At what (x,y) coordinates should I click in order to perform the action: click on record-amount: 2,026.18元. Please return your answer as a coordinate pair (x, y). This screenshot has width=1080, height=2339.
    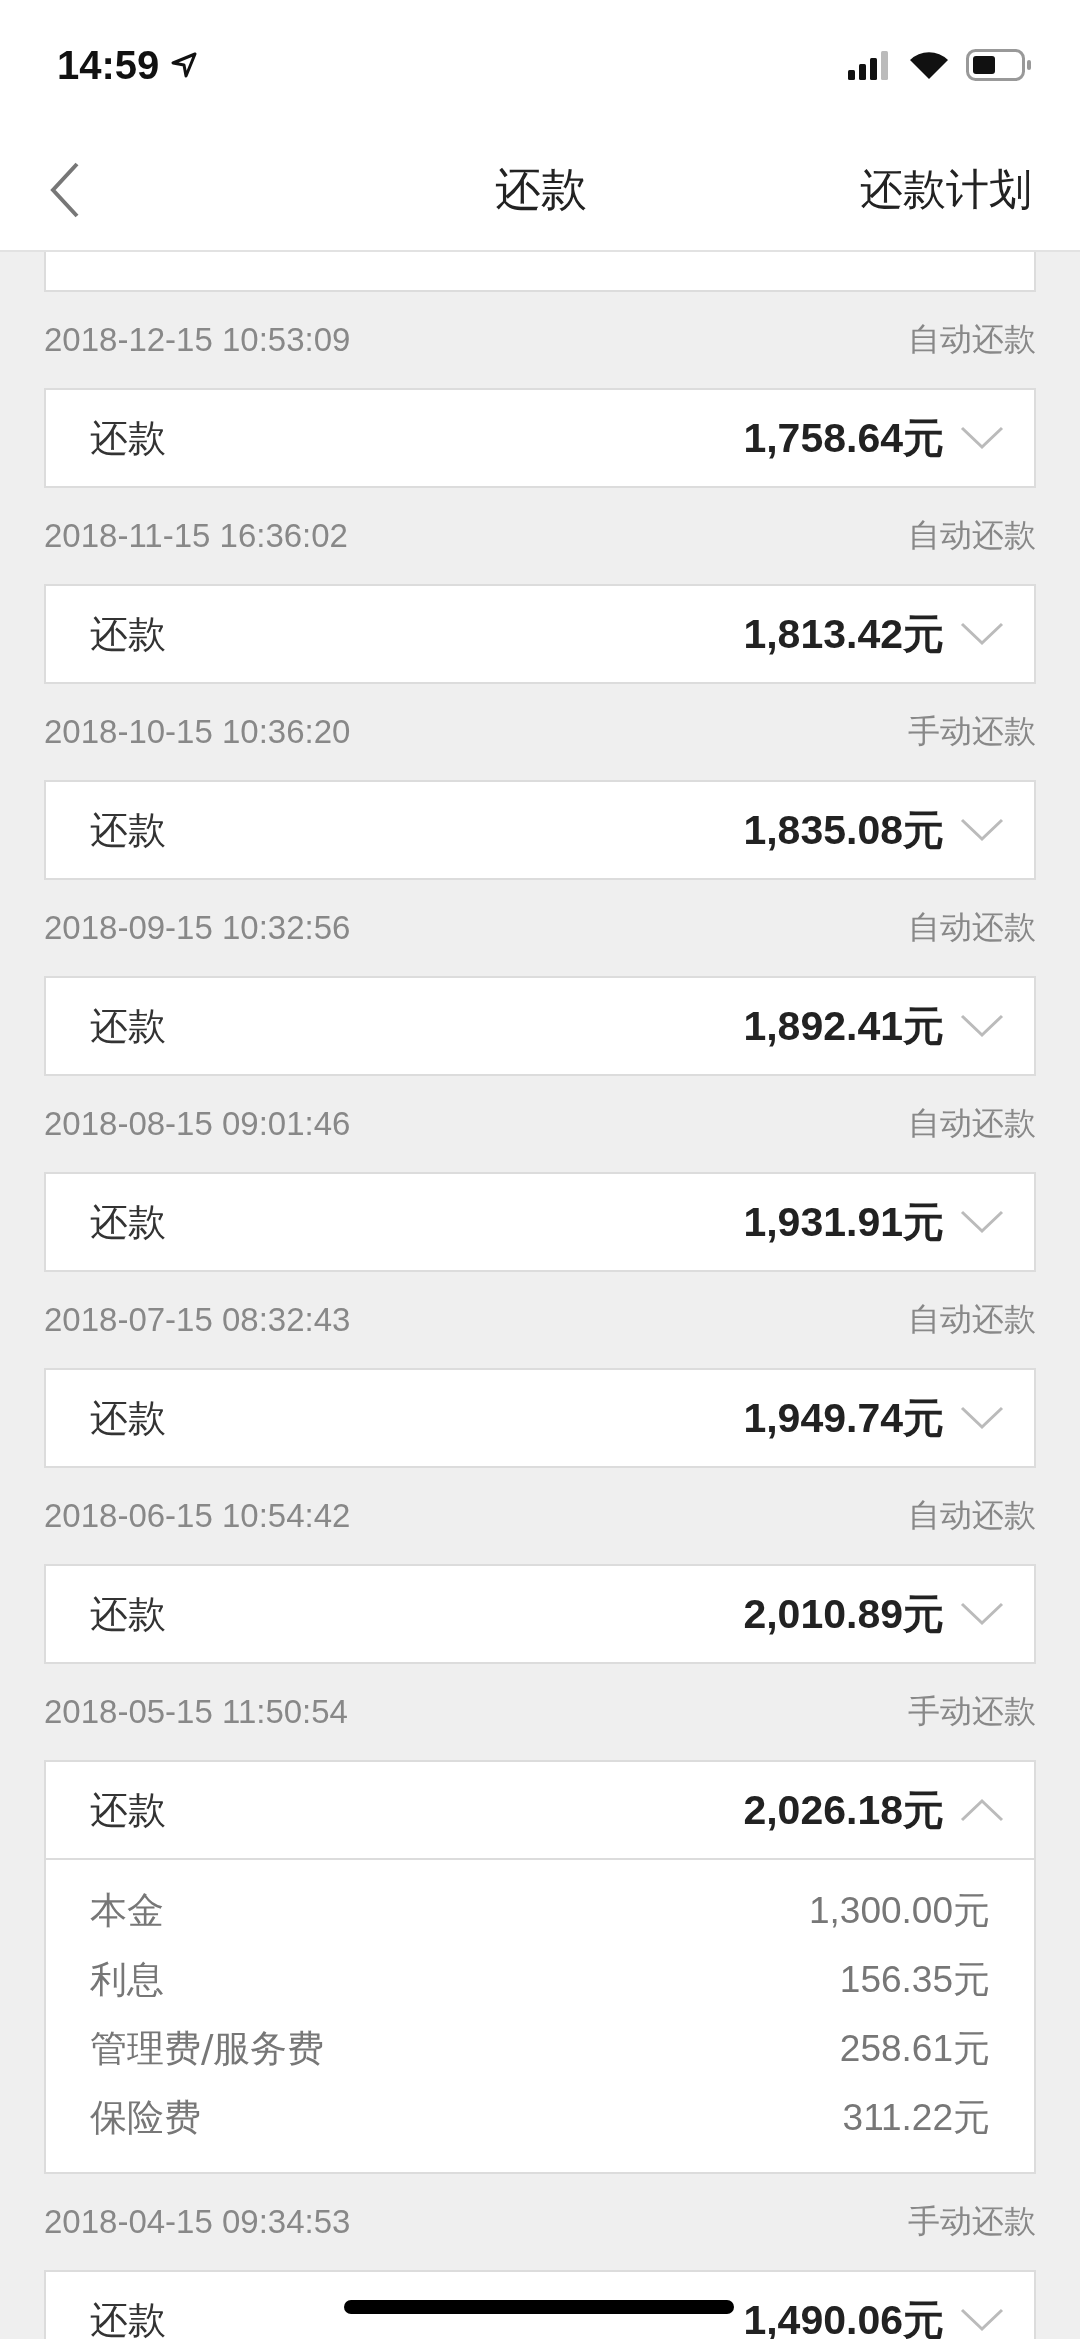
    Looking at the image, I should click on (843, 1810).